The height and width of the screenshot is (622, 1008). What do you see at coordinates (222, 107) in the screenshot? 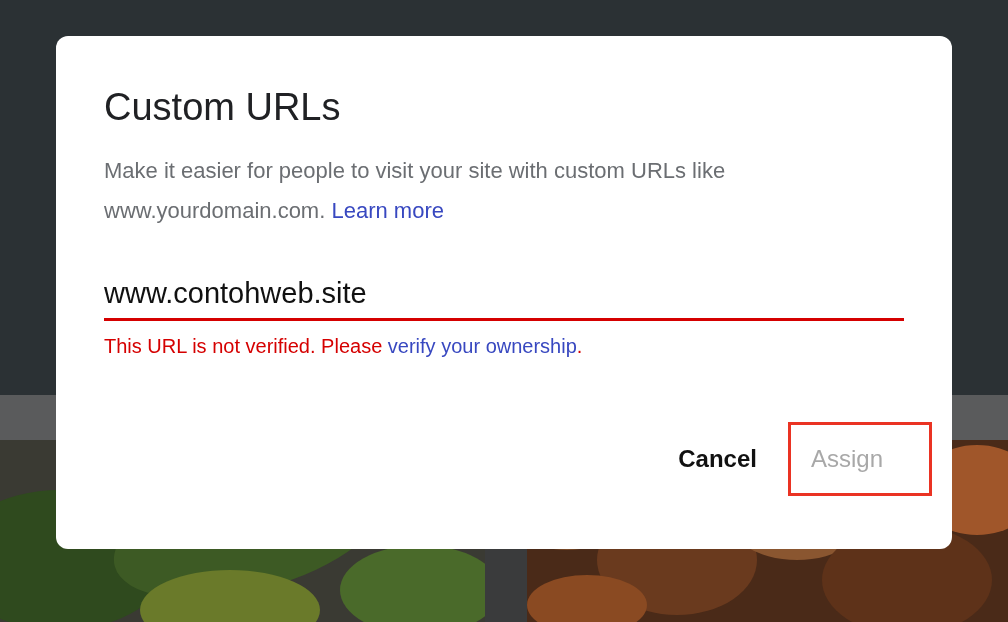
I see `dialog-title: Custom URLs` at bounding box center [222, 107].